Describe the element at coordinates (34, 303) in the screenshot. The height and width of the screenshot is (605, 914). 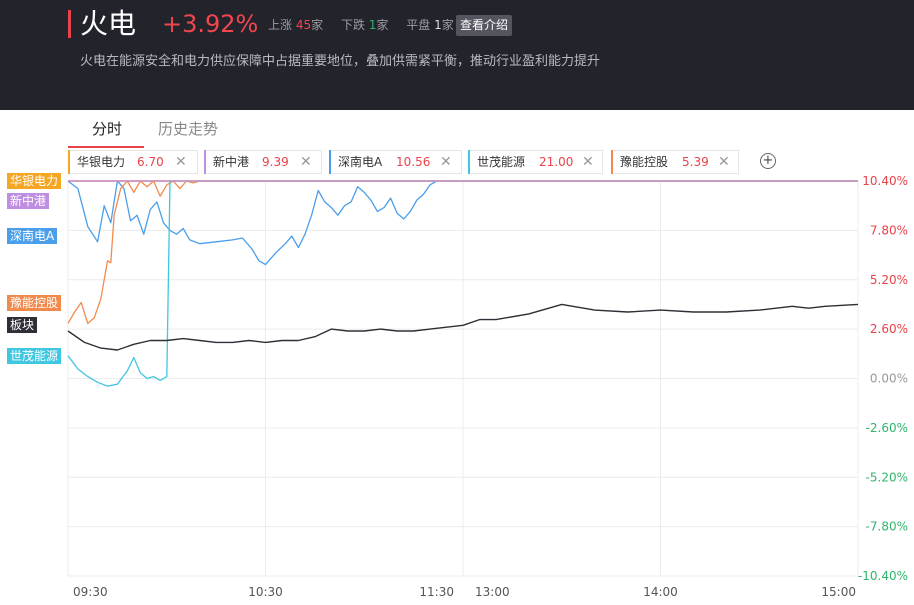
I see `series-tag: 豫能控股` at that location.